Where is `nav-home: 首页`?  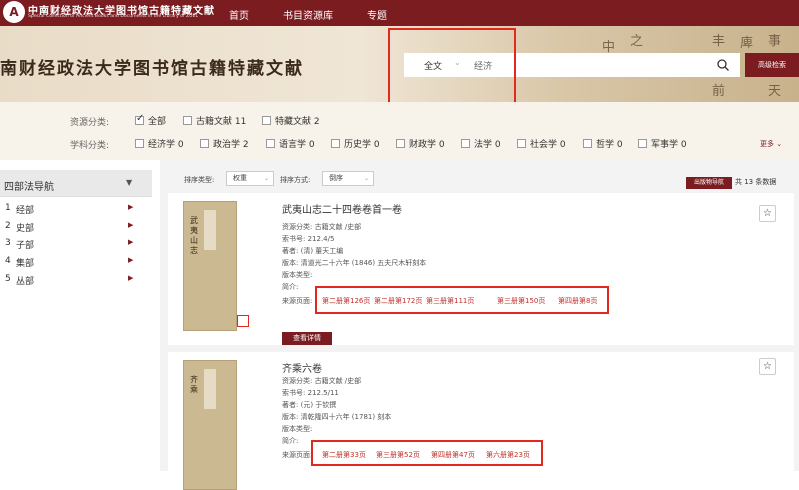 nav-home: 首页 is located at coordinates (239, 14).